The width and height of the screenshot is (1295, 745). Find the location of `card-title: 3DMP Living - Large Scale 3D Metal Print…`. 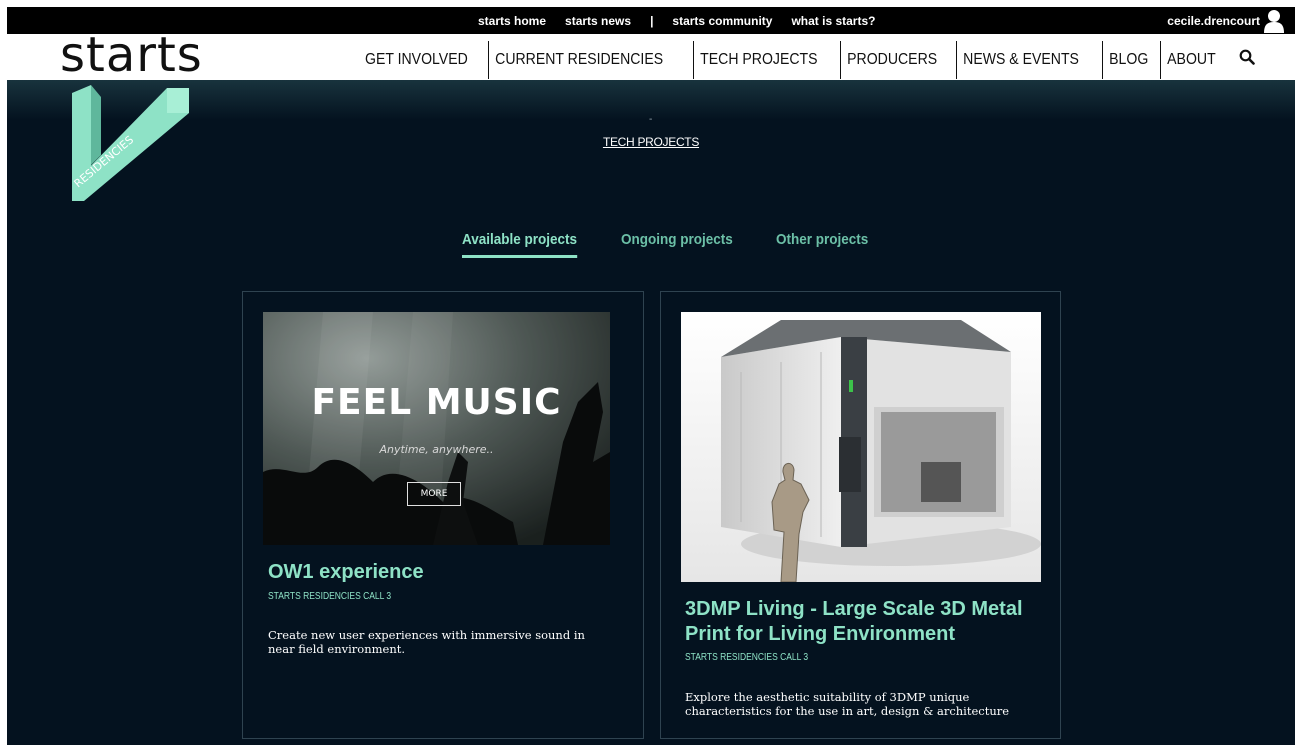

card-title: 3DMP Living - Large Scale 3D Metal Print… is located at coordinates (870, 622).